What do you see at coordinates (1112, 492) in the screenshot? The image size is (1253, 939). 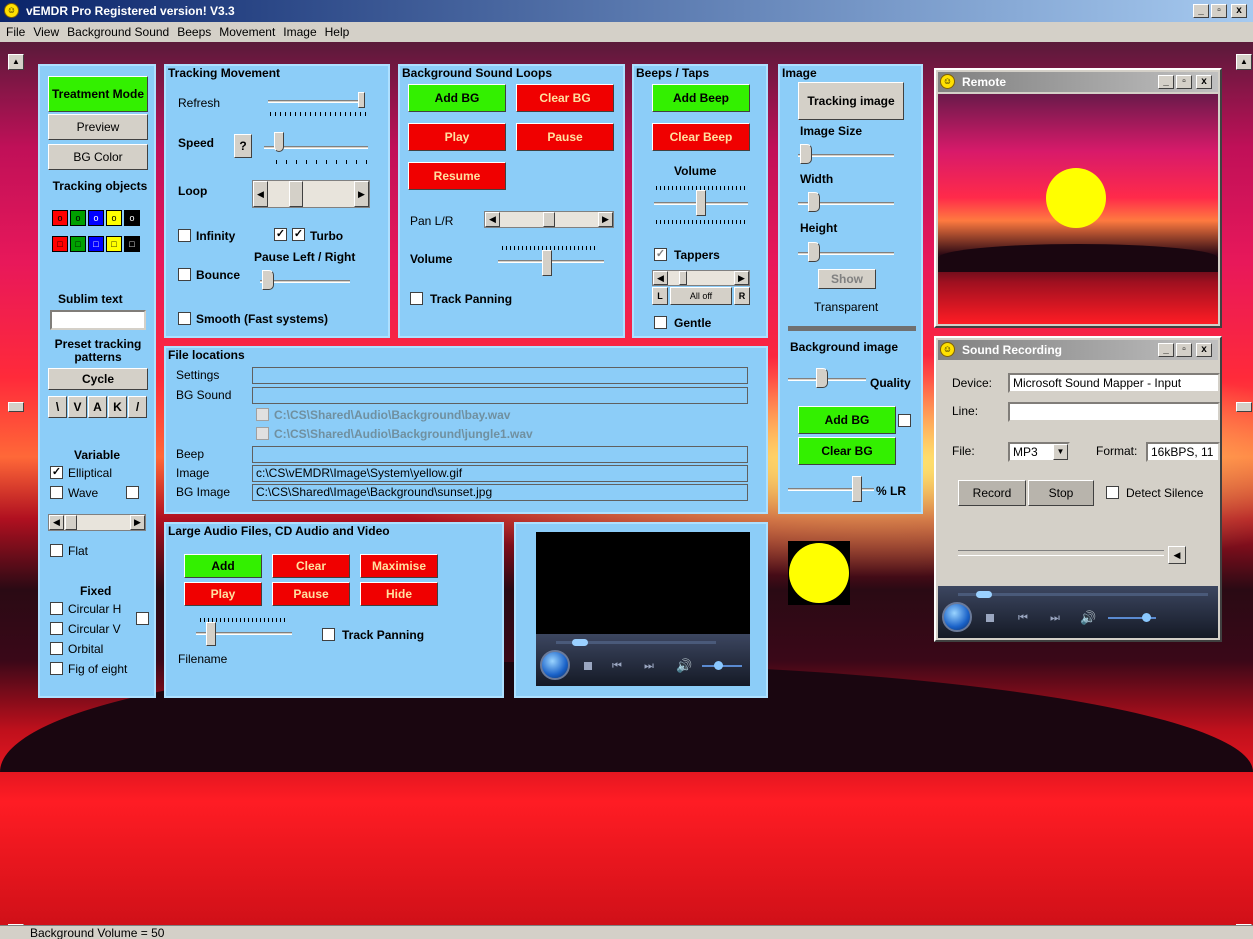 I see `detect-silence-checkbox` at bounding box center [1112, 492].